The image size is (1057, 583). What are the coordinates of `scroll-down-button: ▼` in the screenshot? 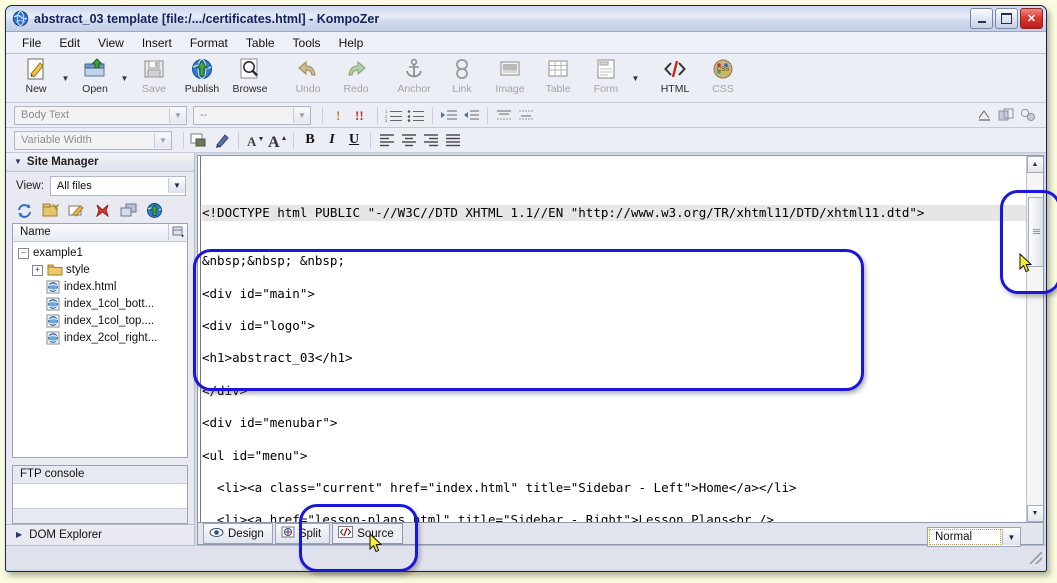 It's located at (1034, 513).